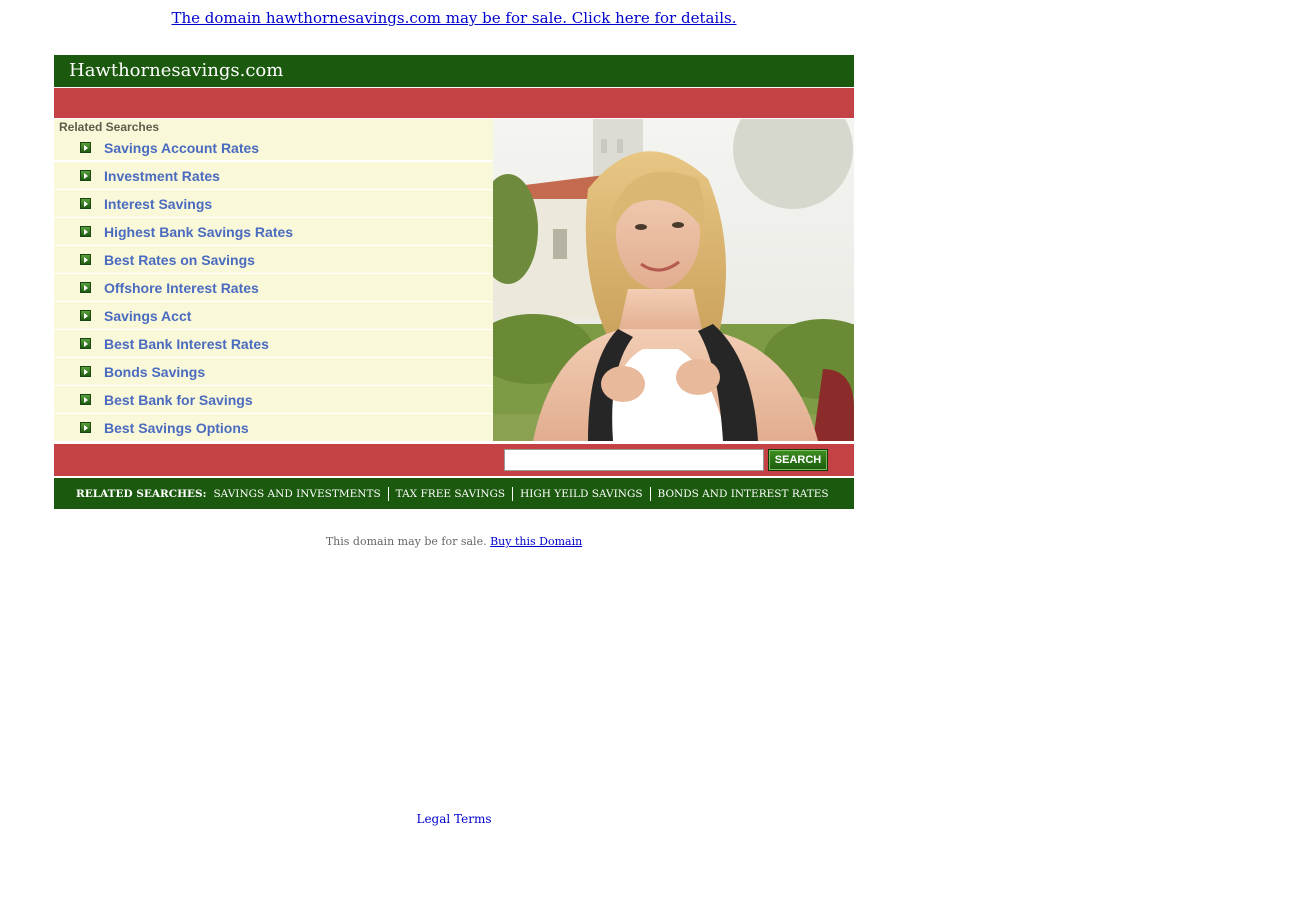  What do you see at coordinates (179, 260) in the screenshot?
I see `related-search-link: Best Rates on Savings` at bounding box center [179, 260].